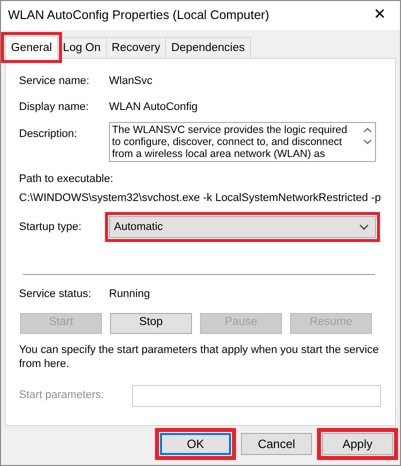  I want to click on dialog-button: Cancel, so click(276, 444).